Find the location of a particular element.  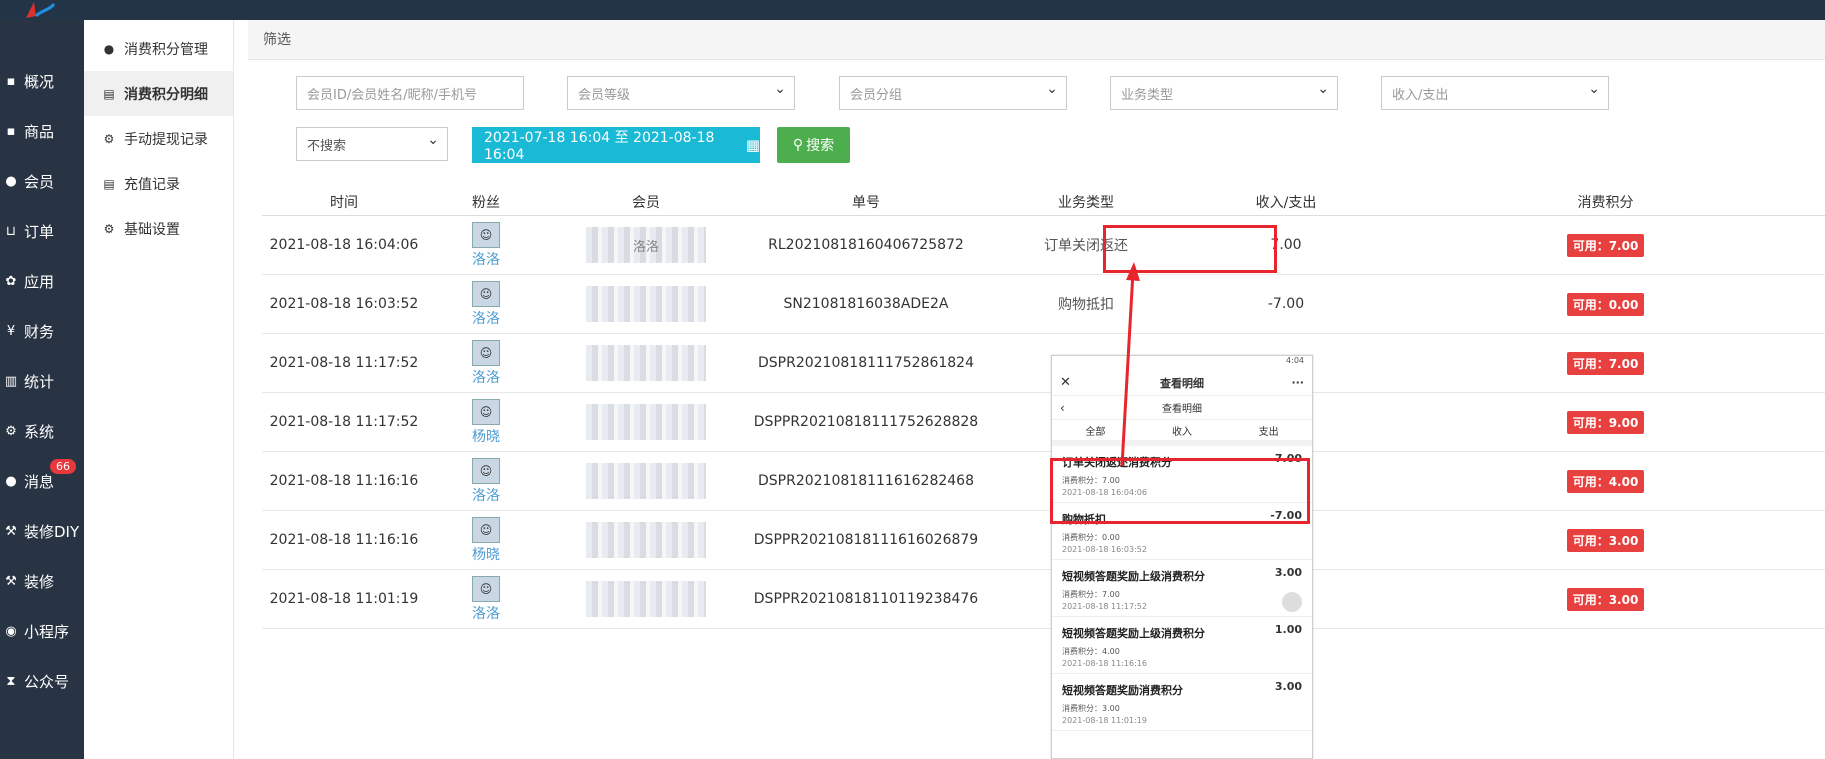

nav-item-miniprogram: ◉ 小程序 is located at coordinates (42, 631).